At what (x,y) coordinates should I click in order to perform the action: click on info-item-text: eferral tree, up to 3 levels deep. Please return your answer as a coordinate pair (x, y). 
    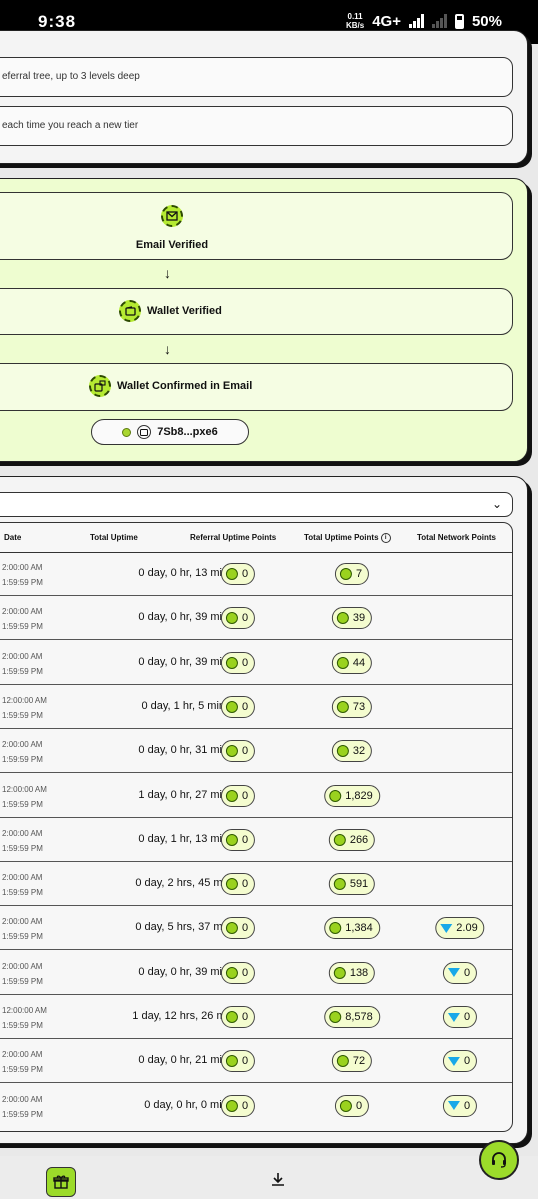
    Looking at the image, I should click on (71, 76).